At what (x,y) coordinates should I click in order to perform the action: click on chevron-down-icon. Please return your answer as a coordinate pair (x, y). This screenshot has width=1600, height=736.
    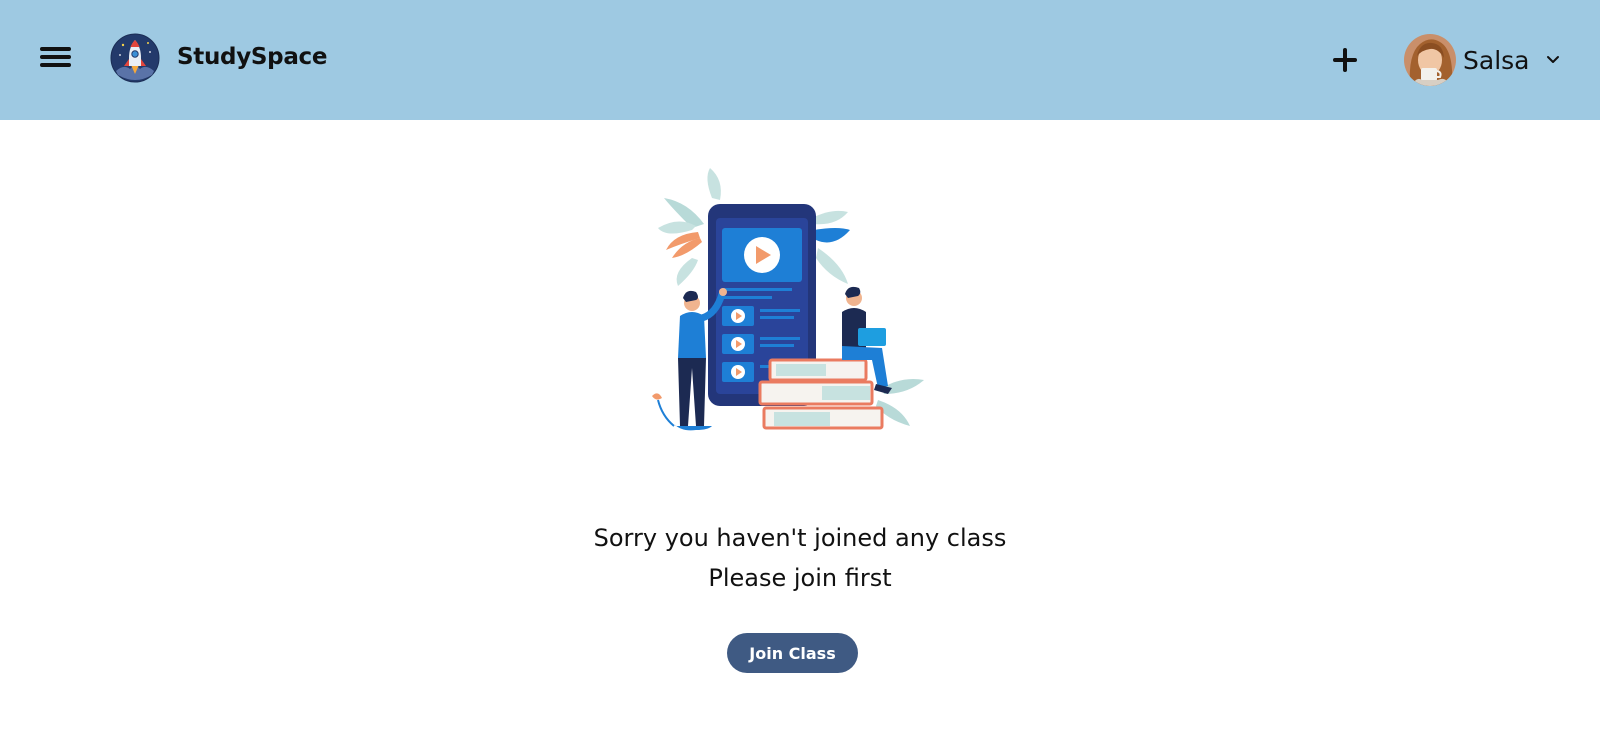
    Looking at the image, I should click on (1553, 59).